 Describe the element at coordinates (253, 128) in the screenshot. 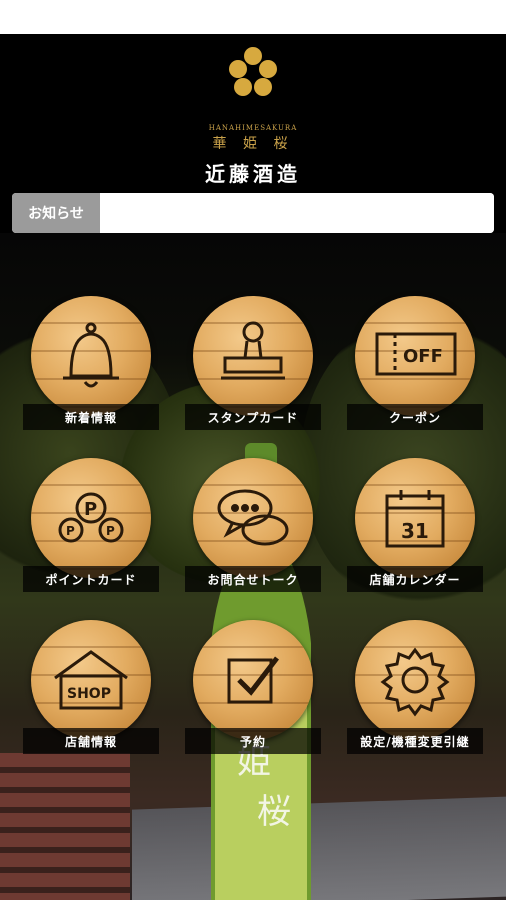

I see `brand-romaji: HANAHIMESAKURA` at that location.